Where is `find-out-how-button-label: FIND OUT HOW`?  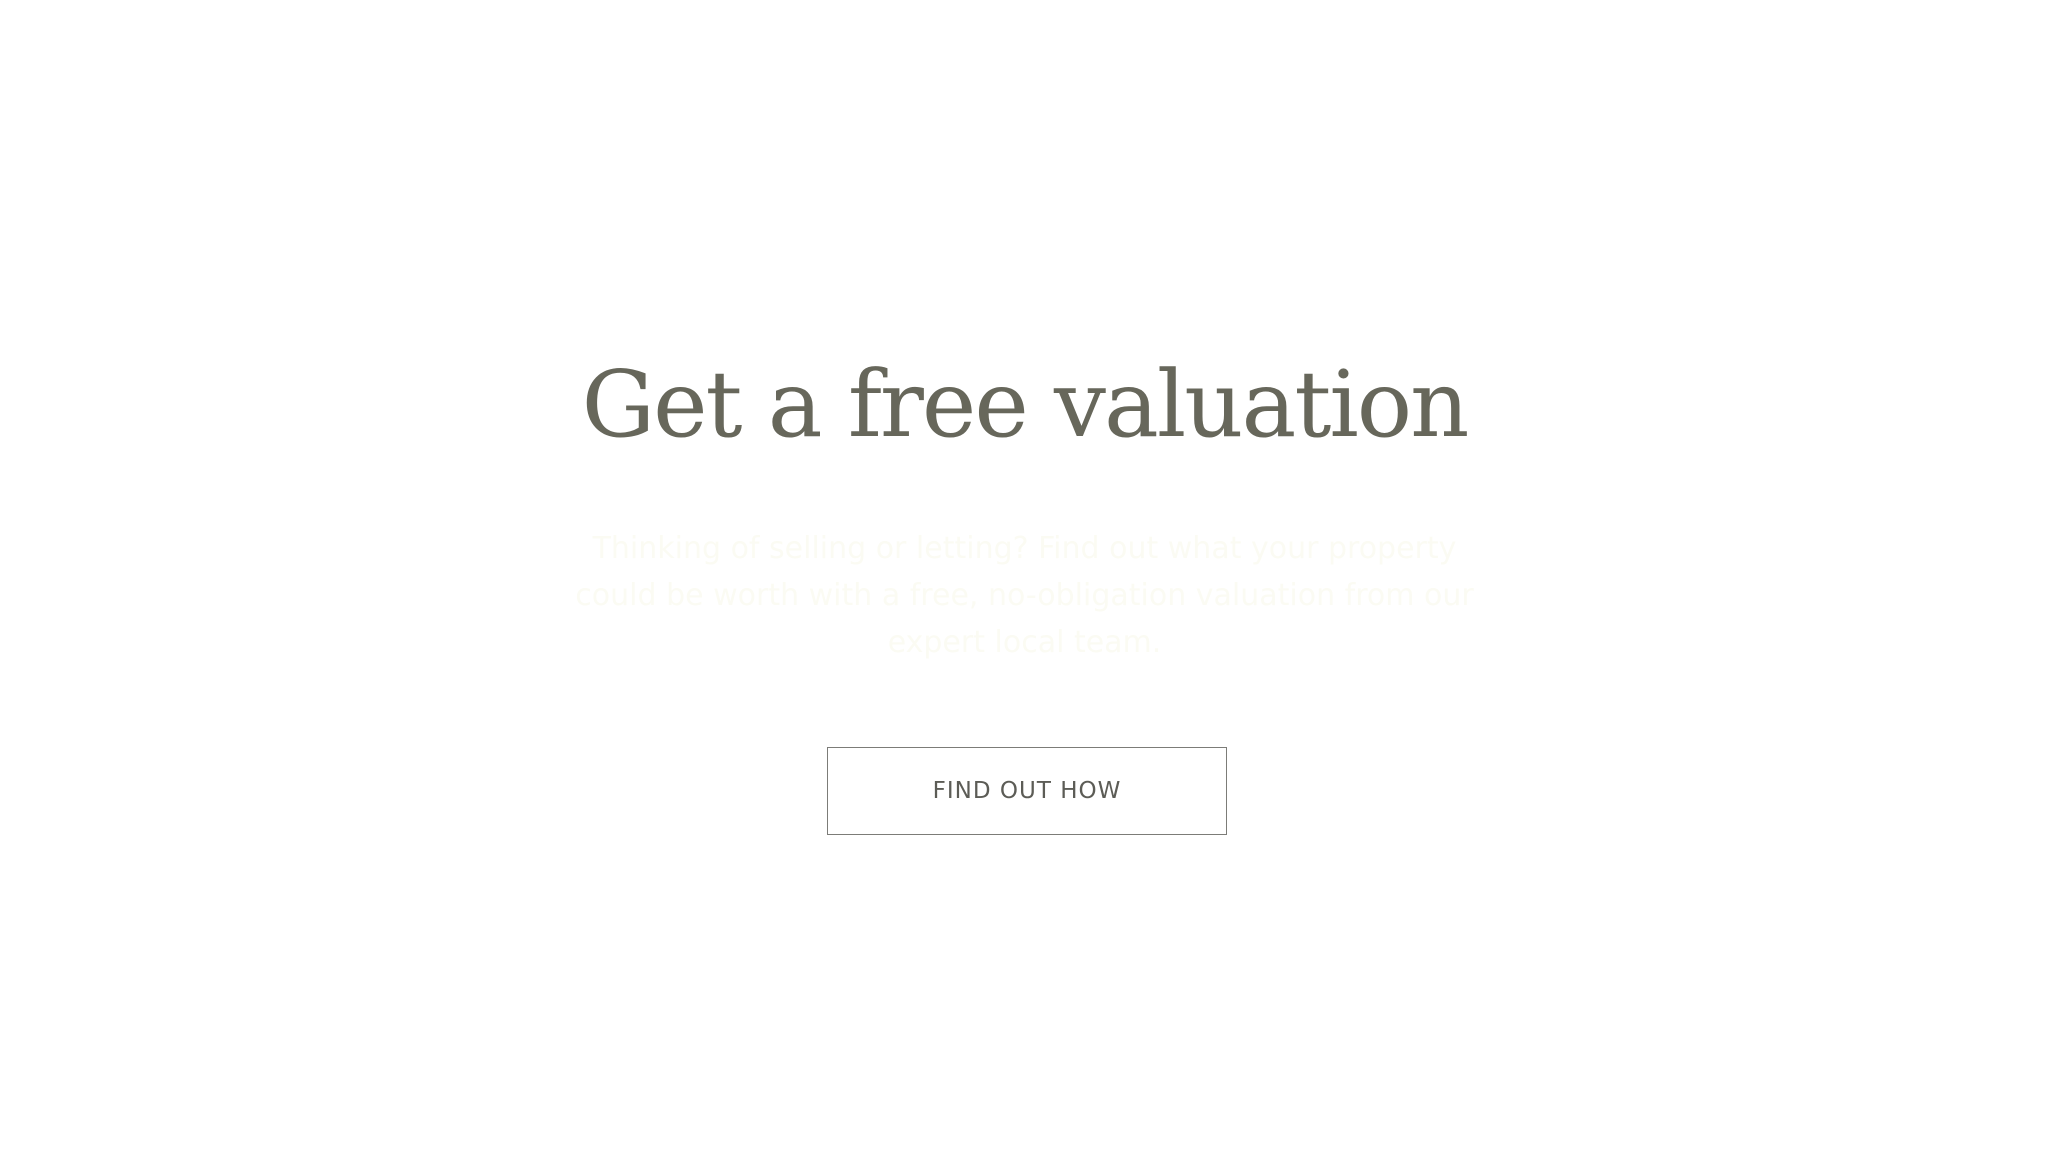
find-out-how-button-label: FIND OUT HOW is located at coordinates (1027, 791).